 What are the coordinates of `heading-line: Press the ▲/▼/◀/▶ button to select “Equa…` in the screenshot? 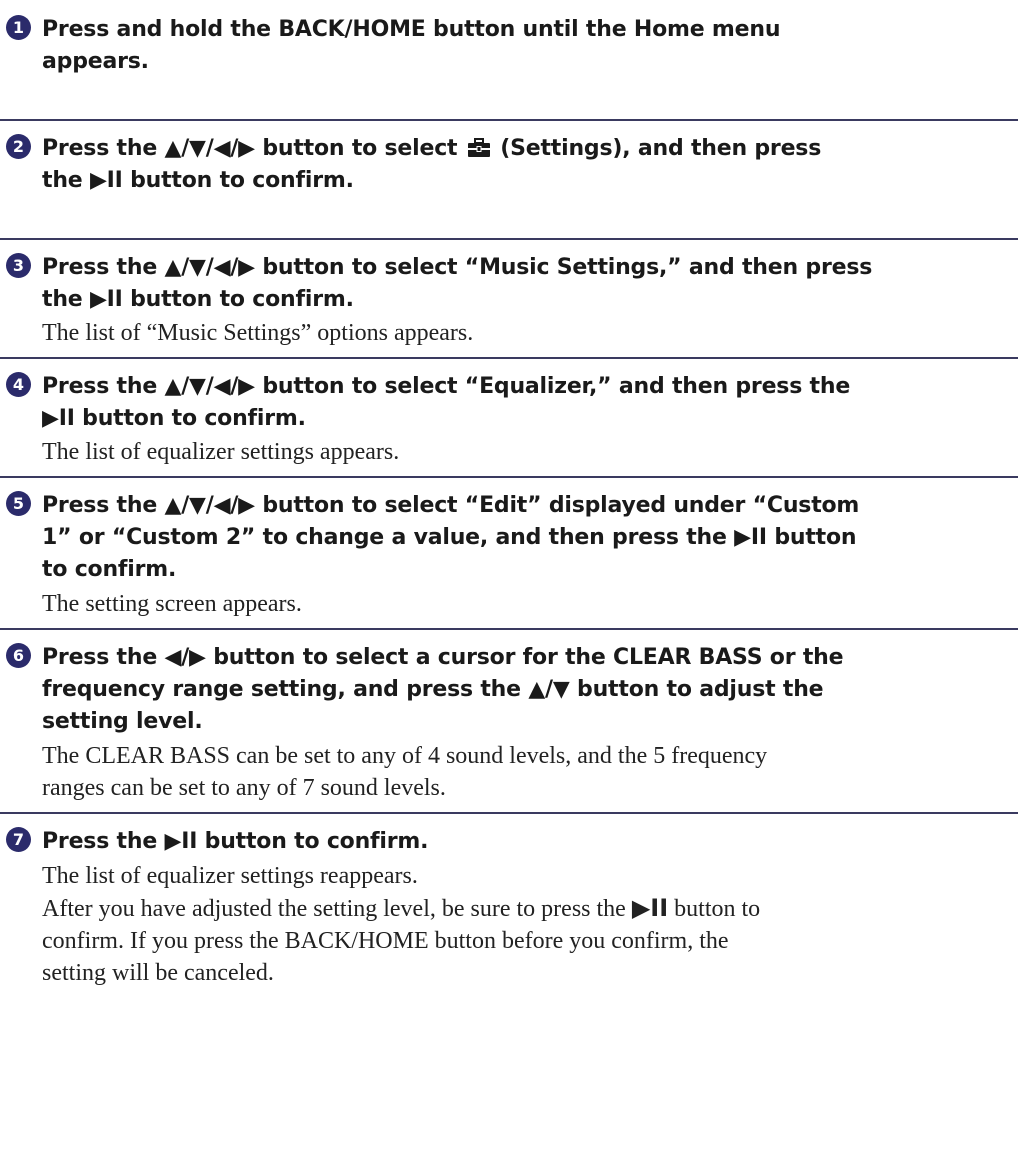 It's located at (446, 386).